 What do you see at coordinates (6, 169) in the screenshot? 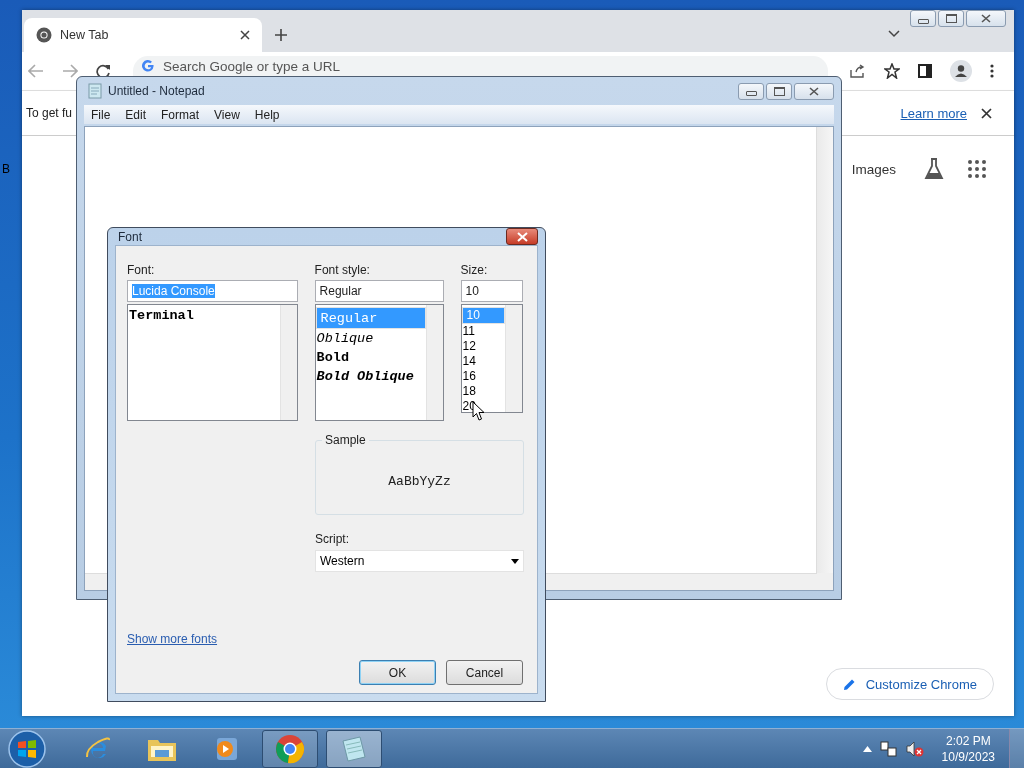
I see `desktop-text: B` at bounding box center [6, 169].